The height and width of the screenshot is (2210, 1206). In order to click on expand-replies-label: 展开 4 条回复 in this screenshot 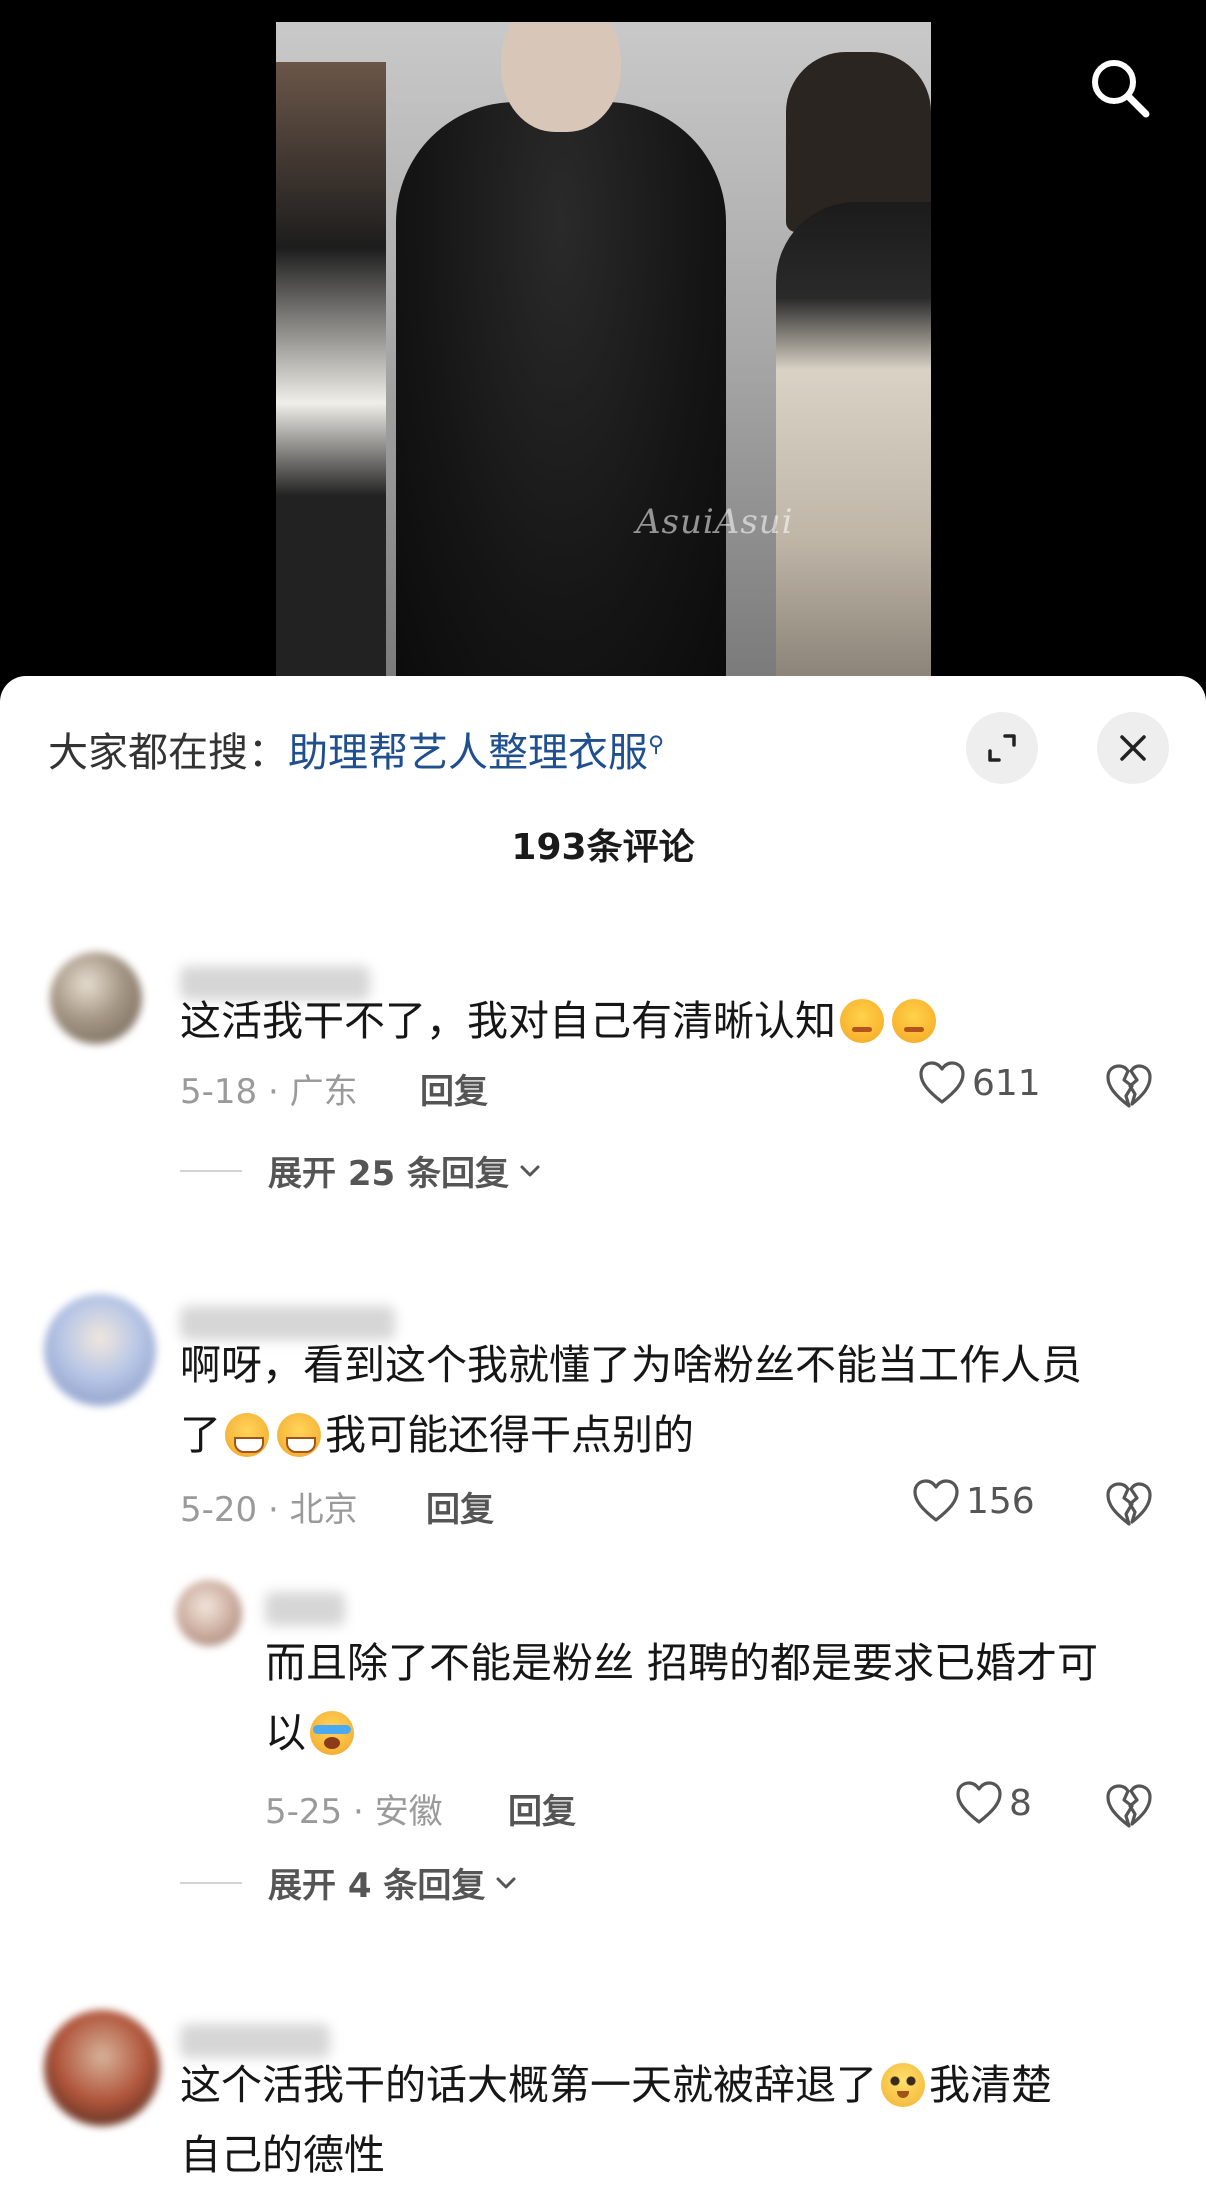, I will do `click(377, 1886)`.